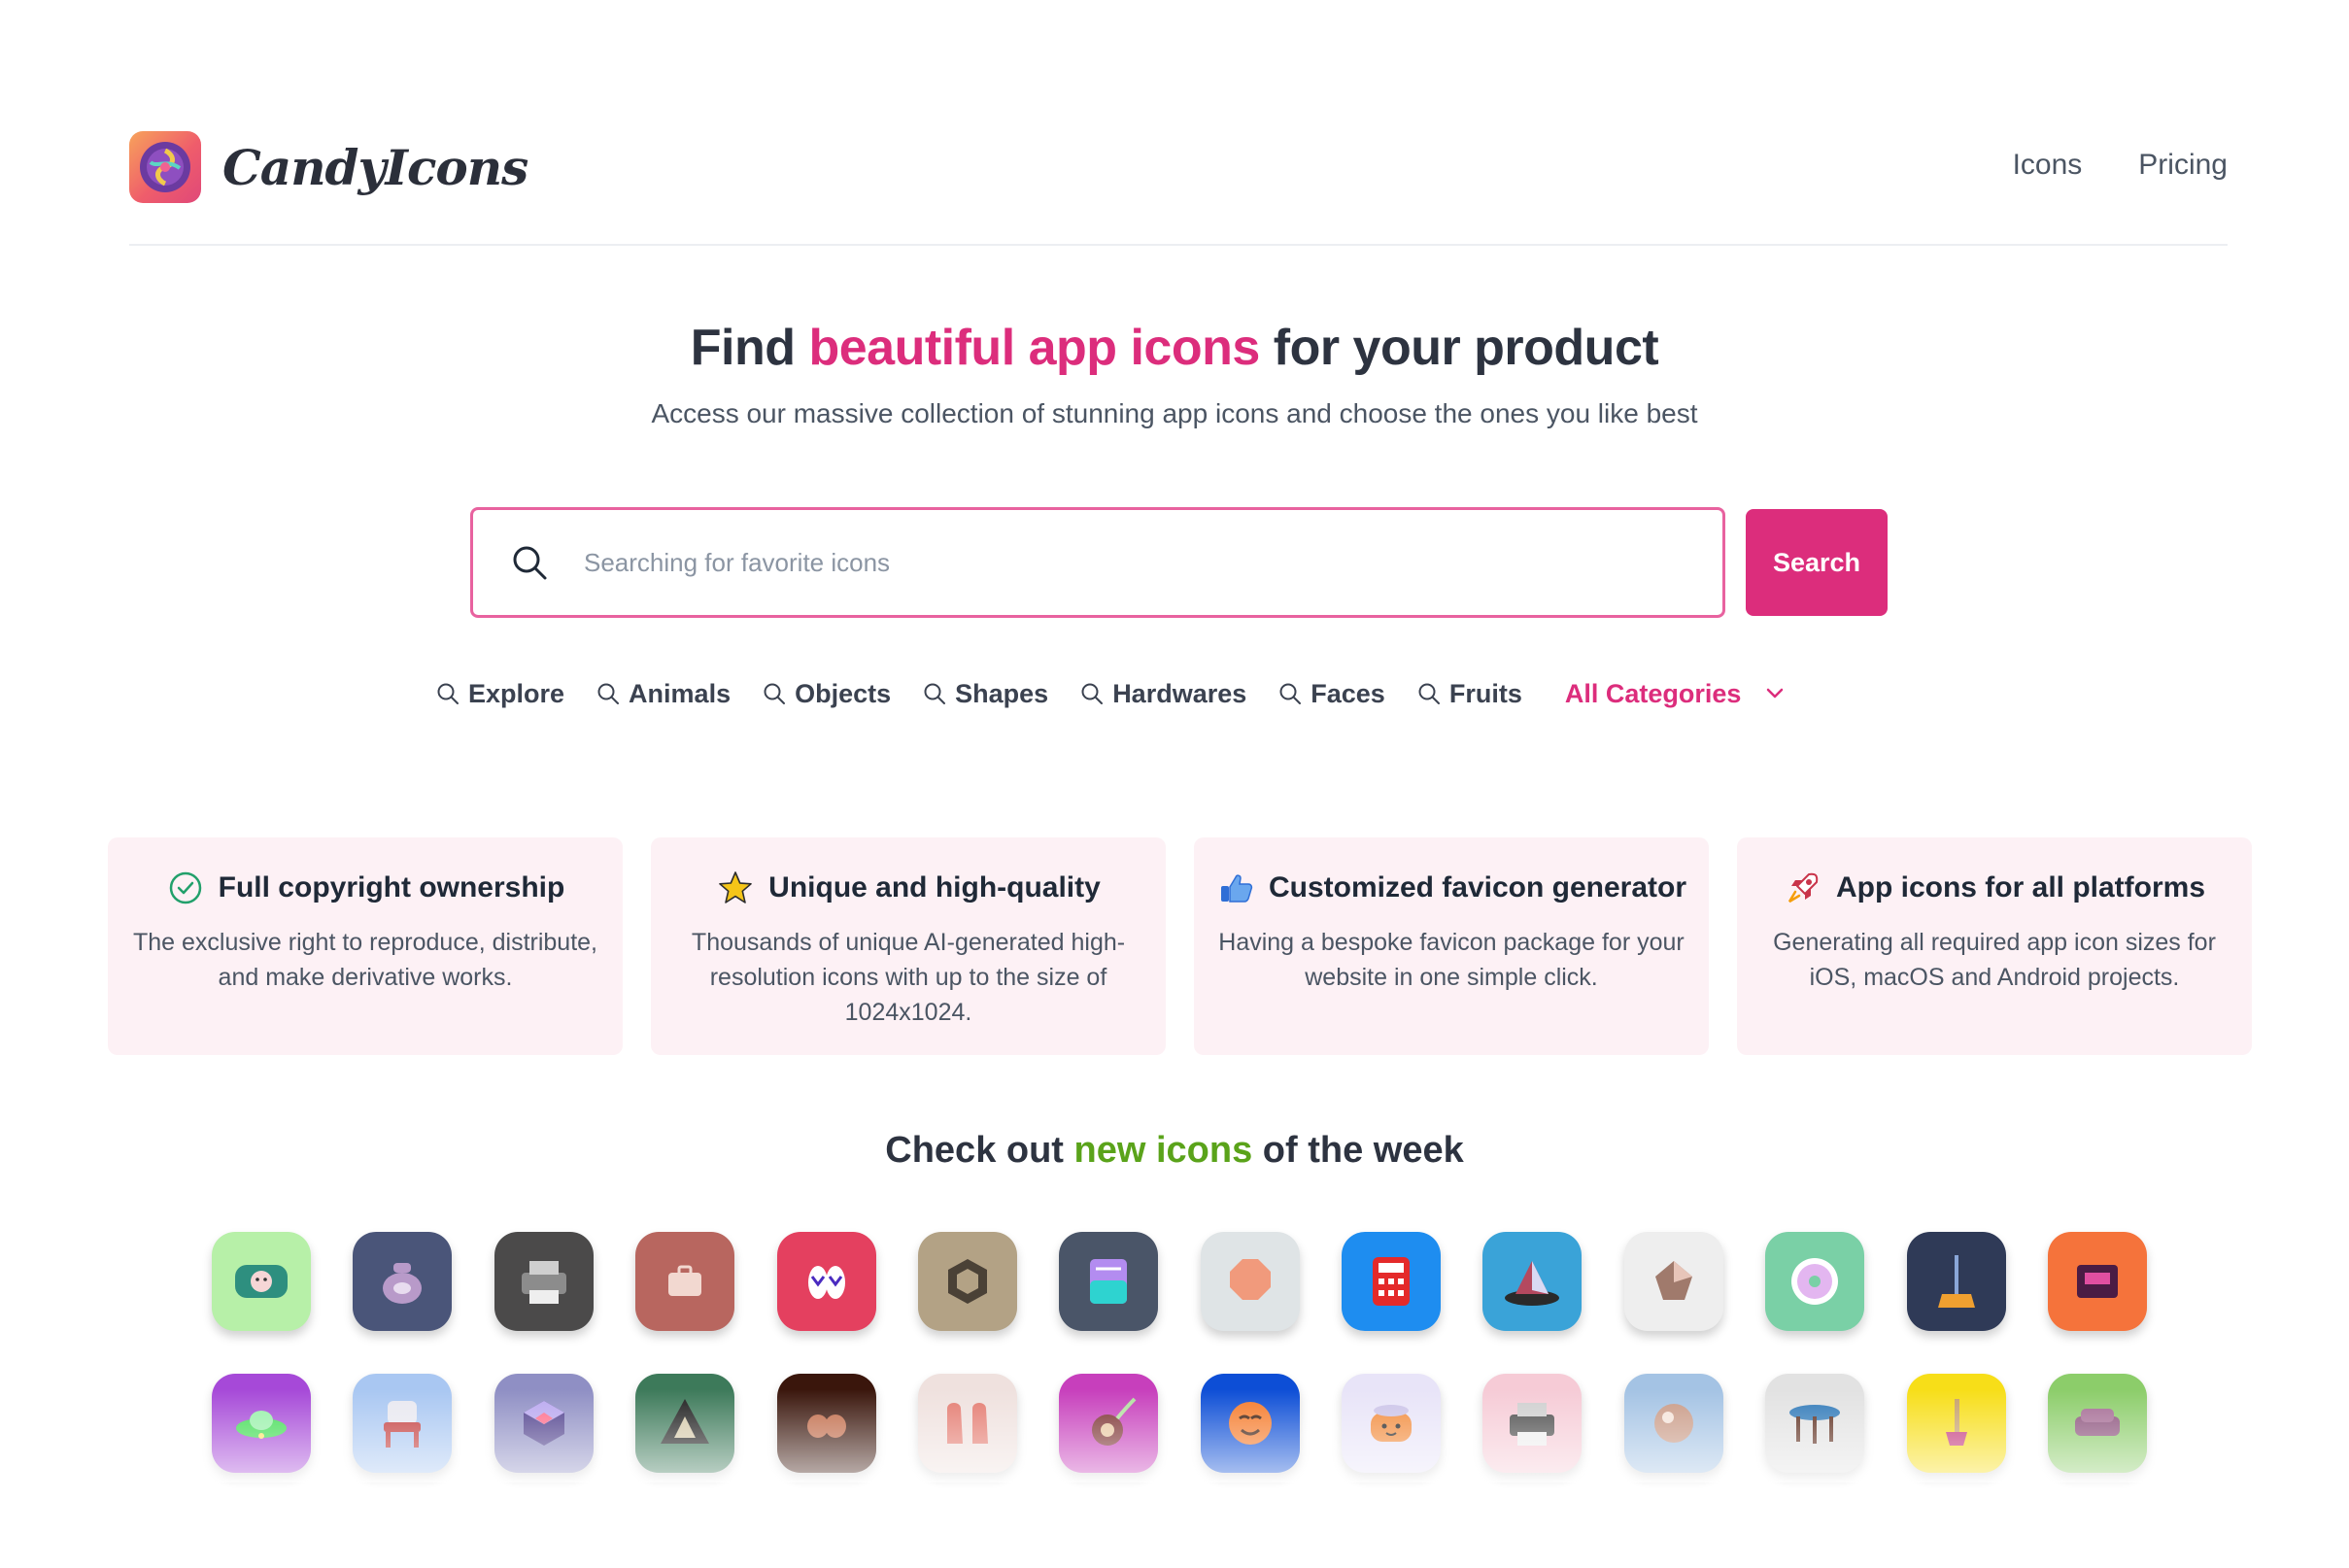  I want to click on octagon-gem-glyph, so click(1250, 1279).